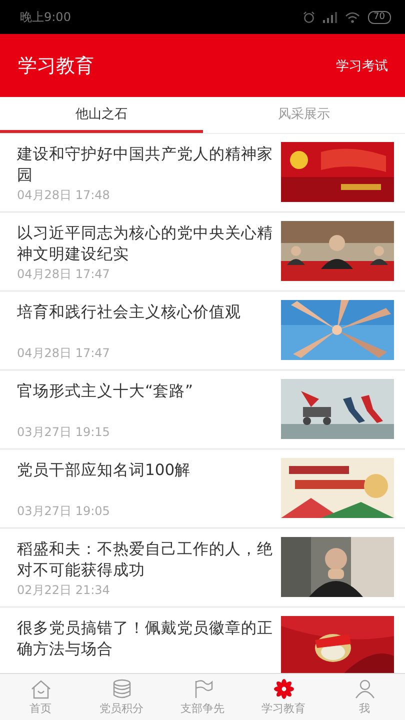 Image resolution: width=405 pixels, height=720 pixels. What do you see at coordinates (64, 432) in the screenshot?
I see `article-date: 03月27日 19:15` at bounding box center [64, 432].